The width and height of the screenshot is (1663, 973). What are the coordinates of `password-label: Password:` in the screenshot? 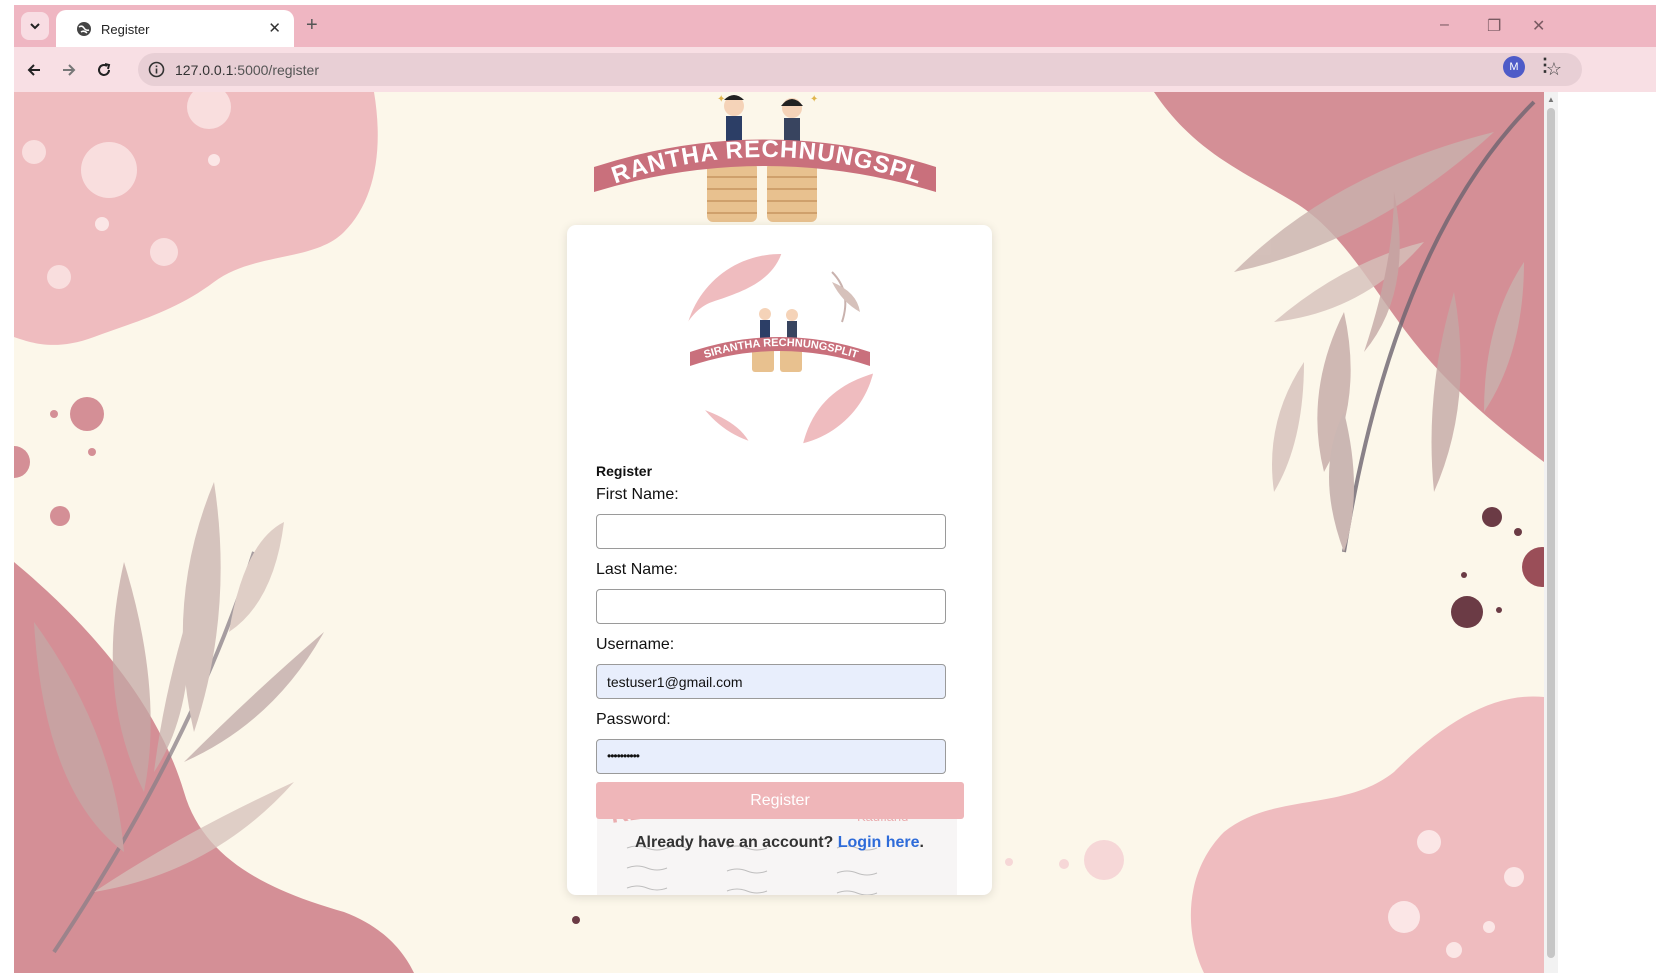 It's located at (633, 719).